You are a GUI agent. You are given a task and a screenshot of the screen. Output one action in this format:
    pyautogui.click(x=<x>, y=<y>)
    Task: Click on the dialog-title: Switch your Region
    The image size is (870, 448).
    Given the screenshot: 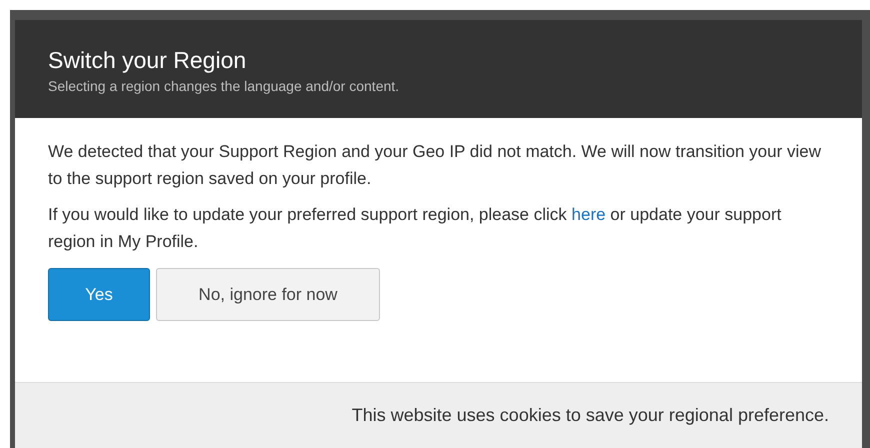 What is the action you would take?
    pyautogui.click(x=148, y=60)
    